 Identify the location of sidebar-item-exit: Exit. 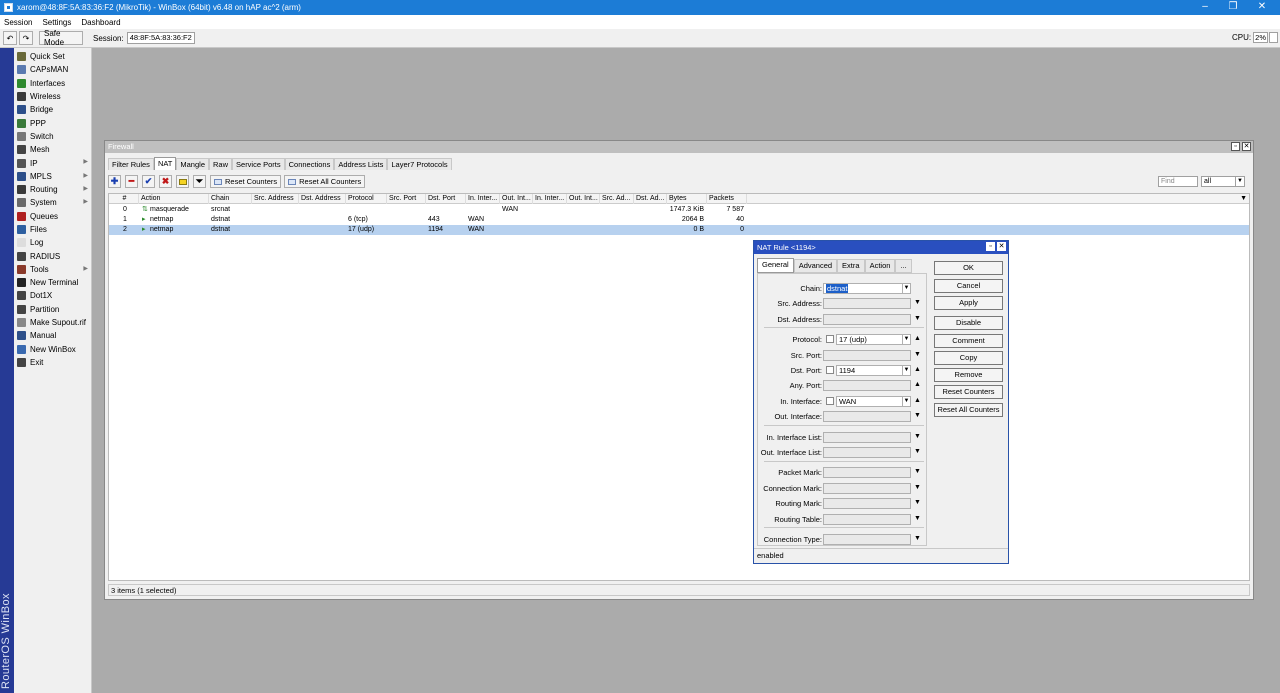
(53, 362).